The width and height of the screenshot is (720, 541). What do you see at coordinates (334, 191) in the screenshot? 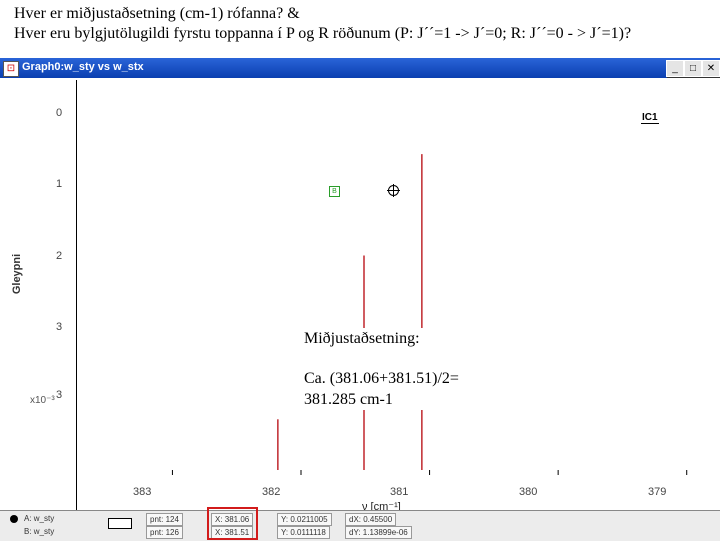
I see `cursor-a-icon: B` at bounding box center [334, 191].